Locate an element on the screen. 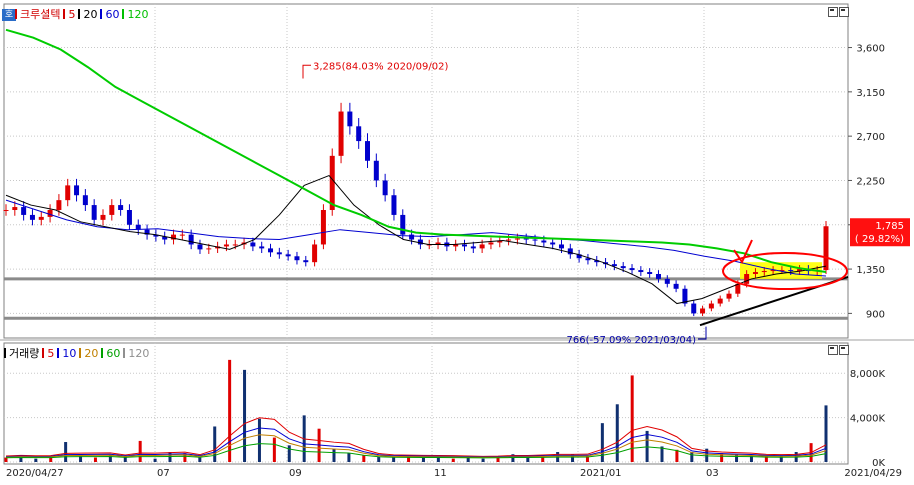 The width and height of the screenshot is (914, 485). legend-swatch-name is located at coordinates (5, 353).